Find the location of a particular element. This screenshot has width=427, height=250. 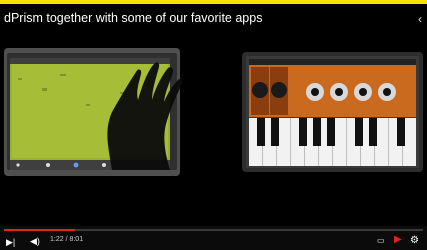

next-icon: ▶| is located at coordinates (10, 242).